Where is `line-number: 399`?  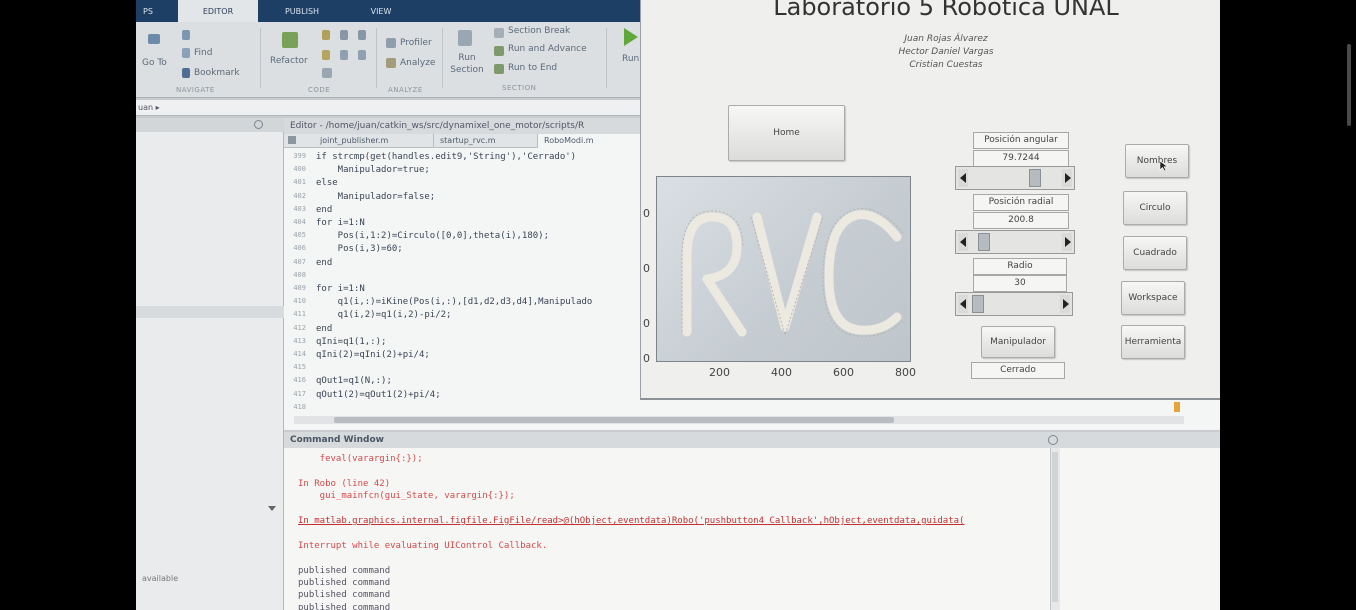
line-number: 399 is located at coordinates (299, 156).